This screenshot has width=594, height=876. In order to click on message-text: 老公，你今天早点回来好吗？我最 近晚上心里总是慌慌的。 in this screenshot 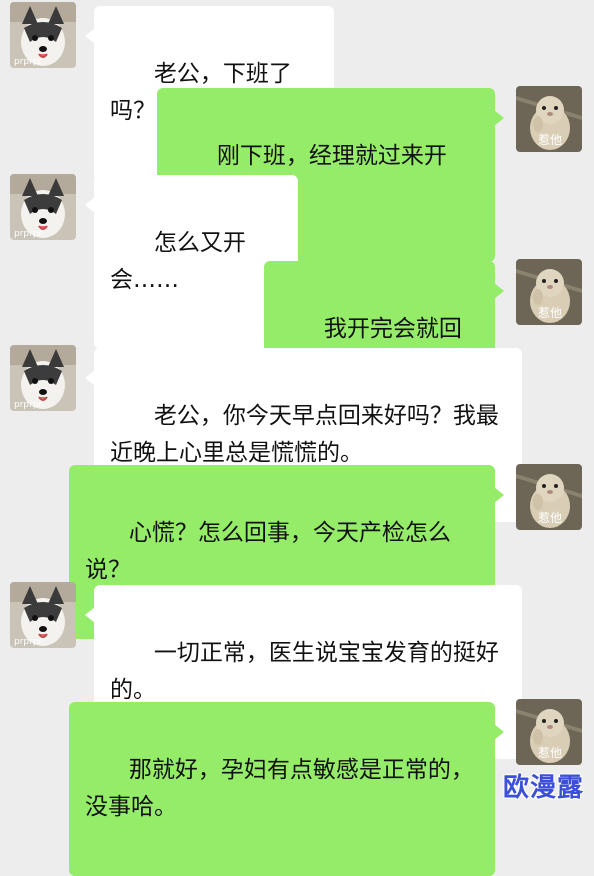, I will do `click(304, 434)`.